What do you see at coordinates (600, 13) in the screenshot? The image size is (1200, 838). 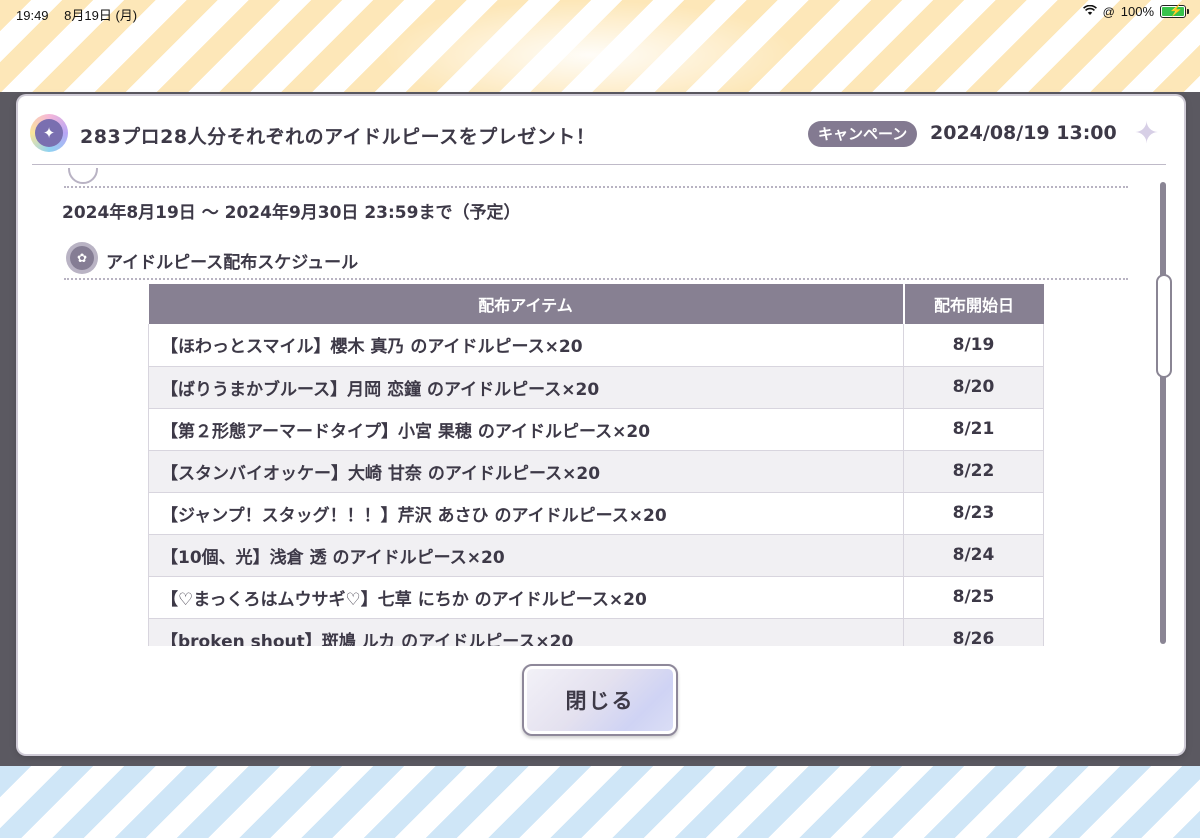 I see `status-bar: 19:49 8月19日 (月) @ 100% ⚡` at bounding box center [600, 13].